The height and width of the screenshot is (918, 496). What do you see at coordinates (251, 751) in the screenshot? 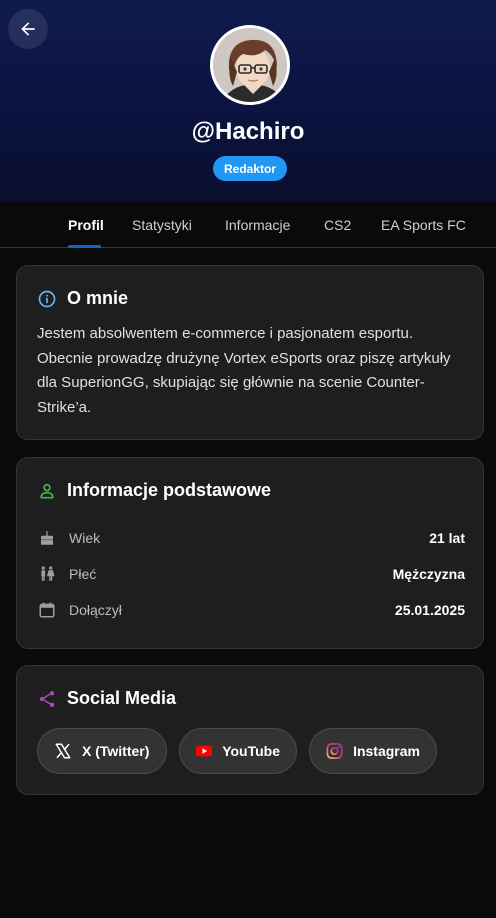
I see `social-youtube-label: YouTube` at bounding box center [251, 751].